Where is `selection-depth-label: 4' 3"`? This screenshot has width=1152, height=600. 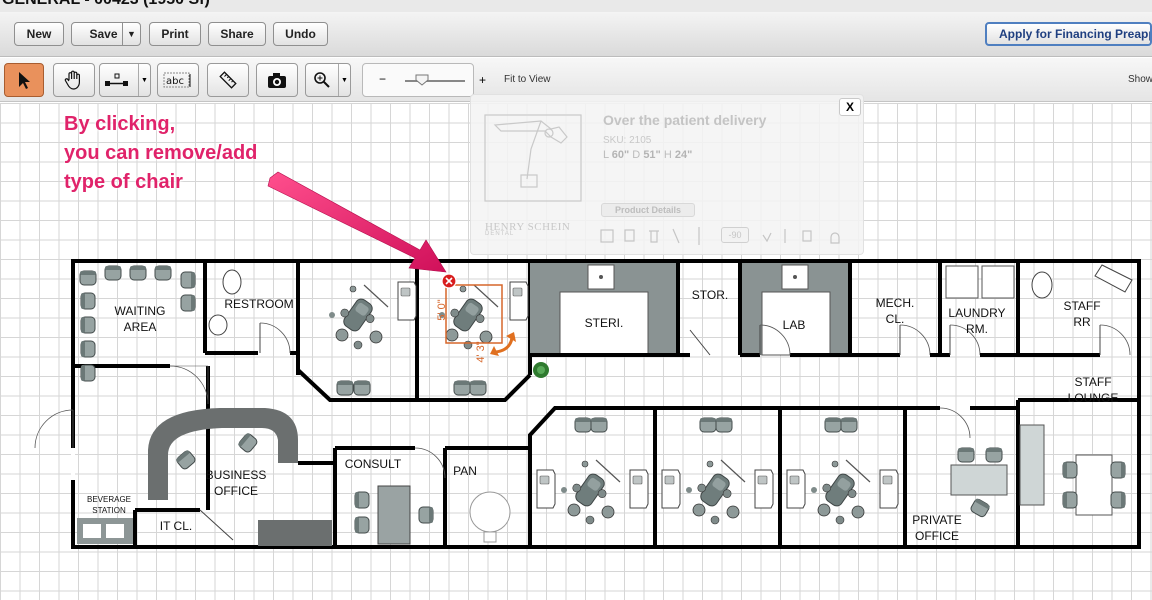
selection-depth-label: 4' 3" is located at coordinates (481, 351).